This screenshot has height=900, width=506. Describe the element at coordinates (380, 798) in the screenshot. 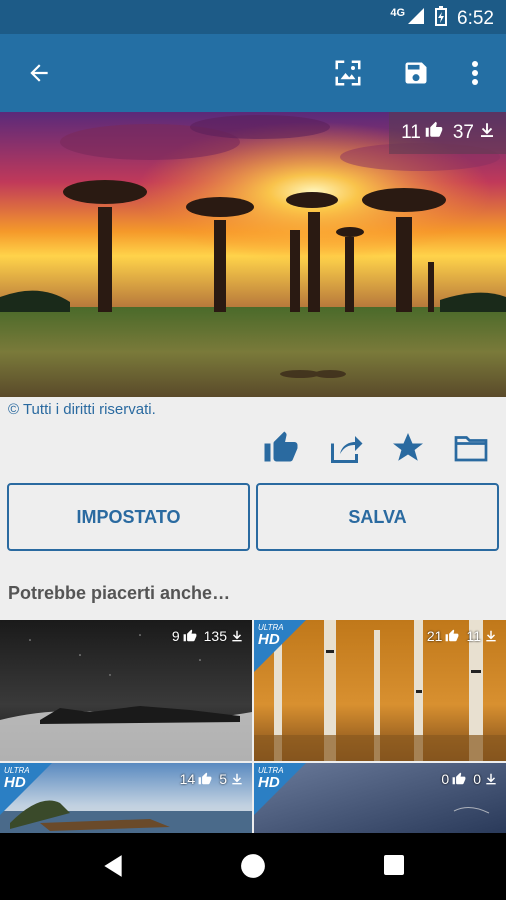

I see `wallpaper-thumbnail: ULTRA HD 0 0` at that location.